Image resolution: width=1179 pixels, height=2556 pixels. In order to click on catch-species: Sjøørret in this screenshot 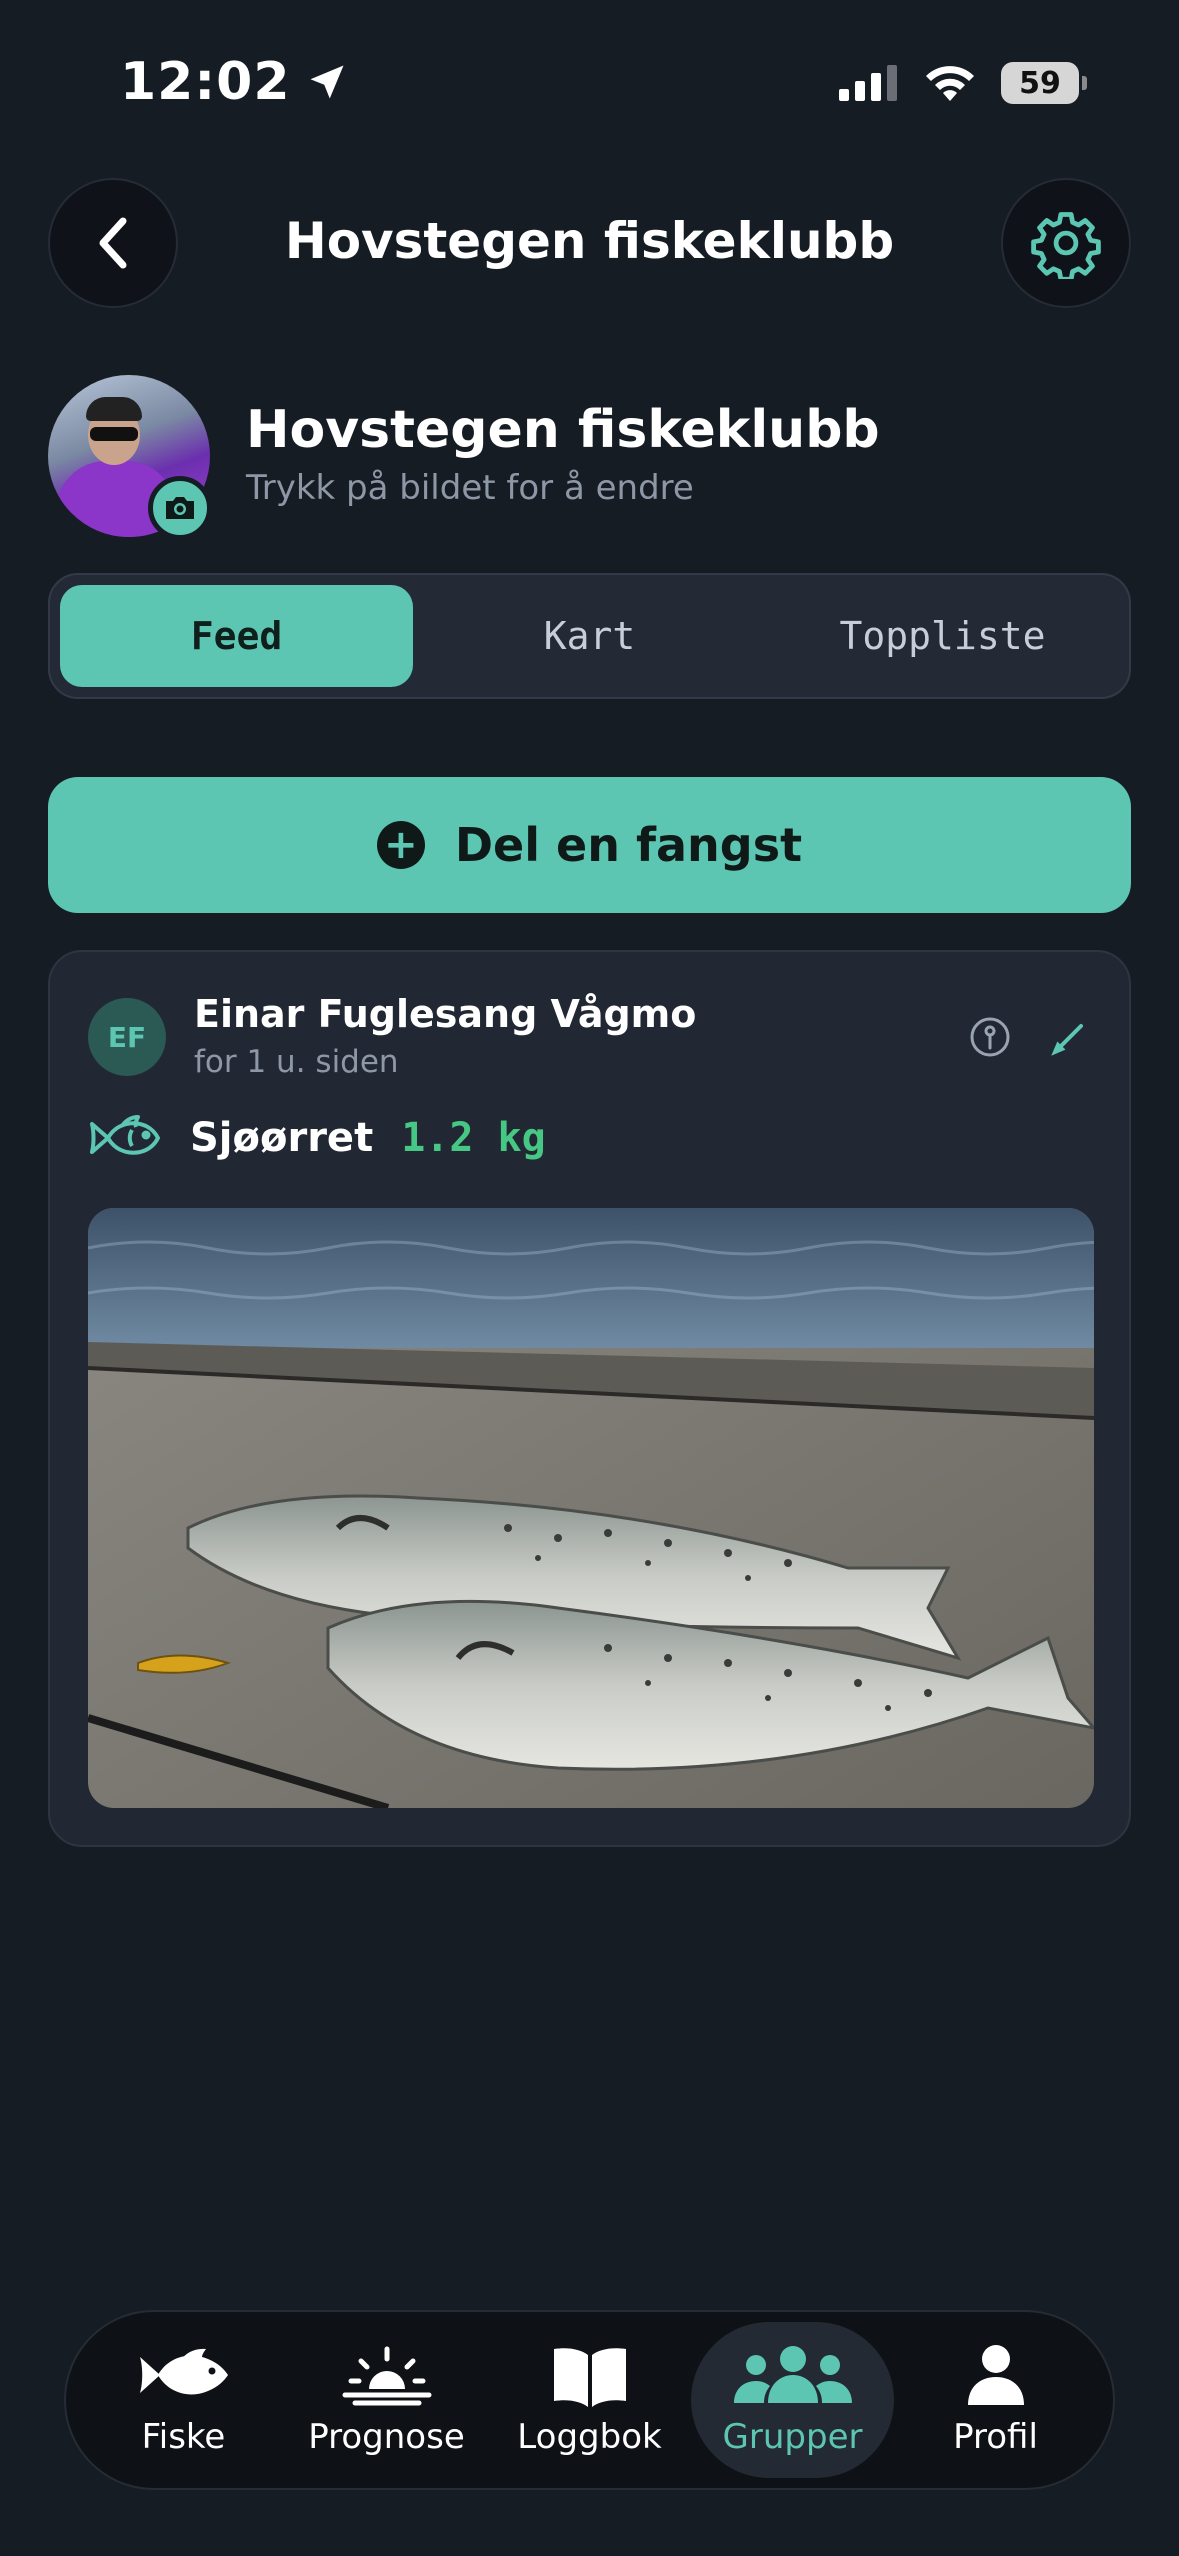, I will do `click(282, 1138)`.